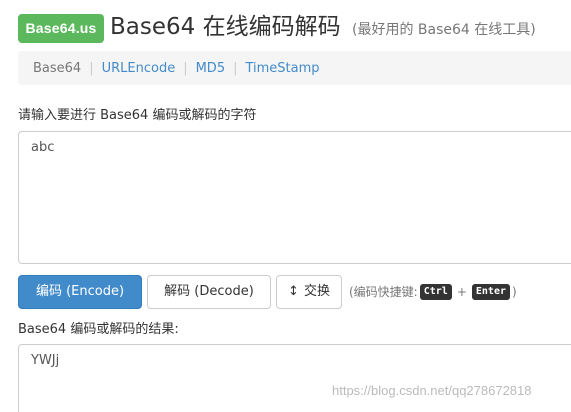  I want to click on swap-button: ↕ 交换, so click(309, 292).